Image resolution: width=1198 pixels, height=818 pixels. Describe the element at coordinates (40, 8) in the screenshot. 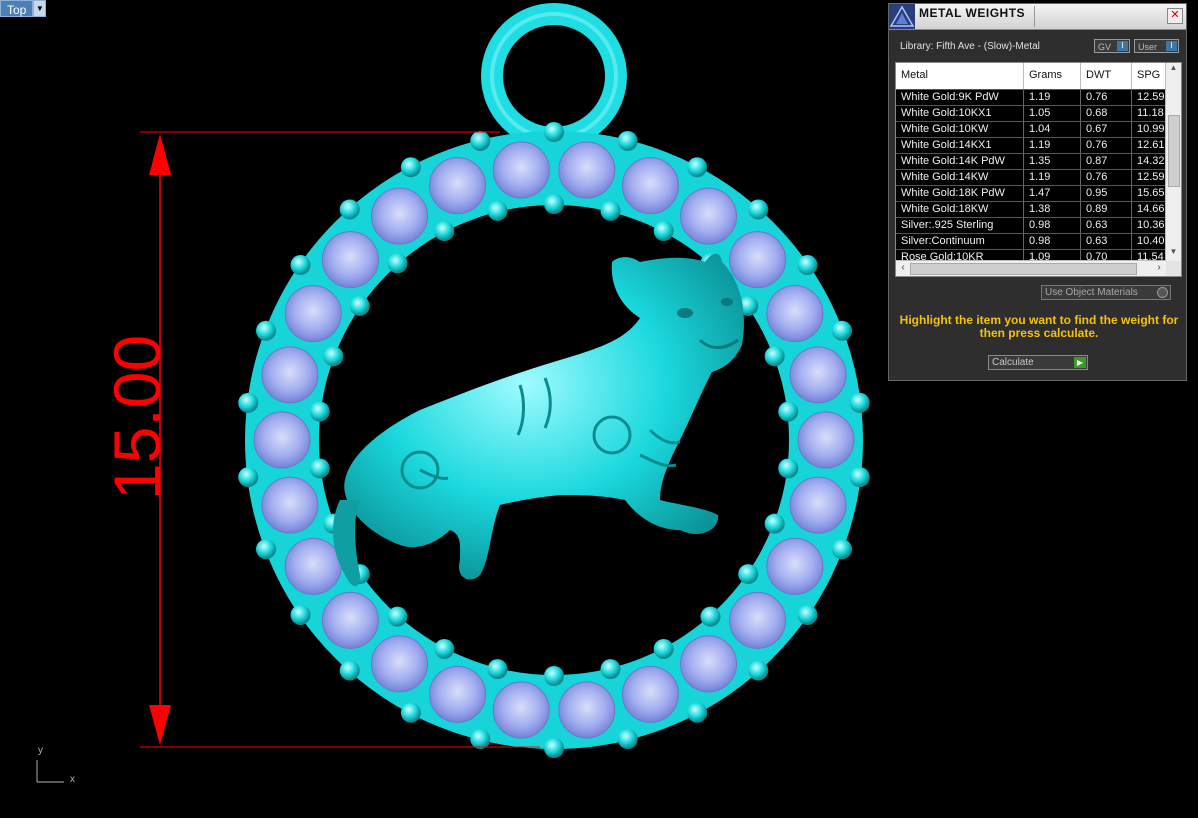

I see `viewport-menu-chevron-icon: ▼` at that location.